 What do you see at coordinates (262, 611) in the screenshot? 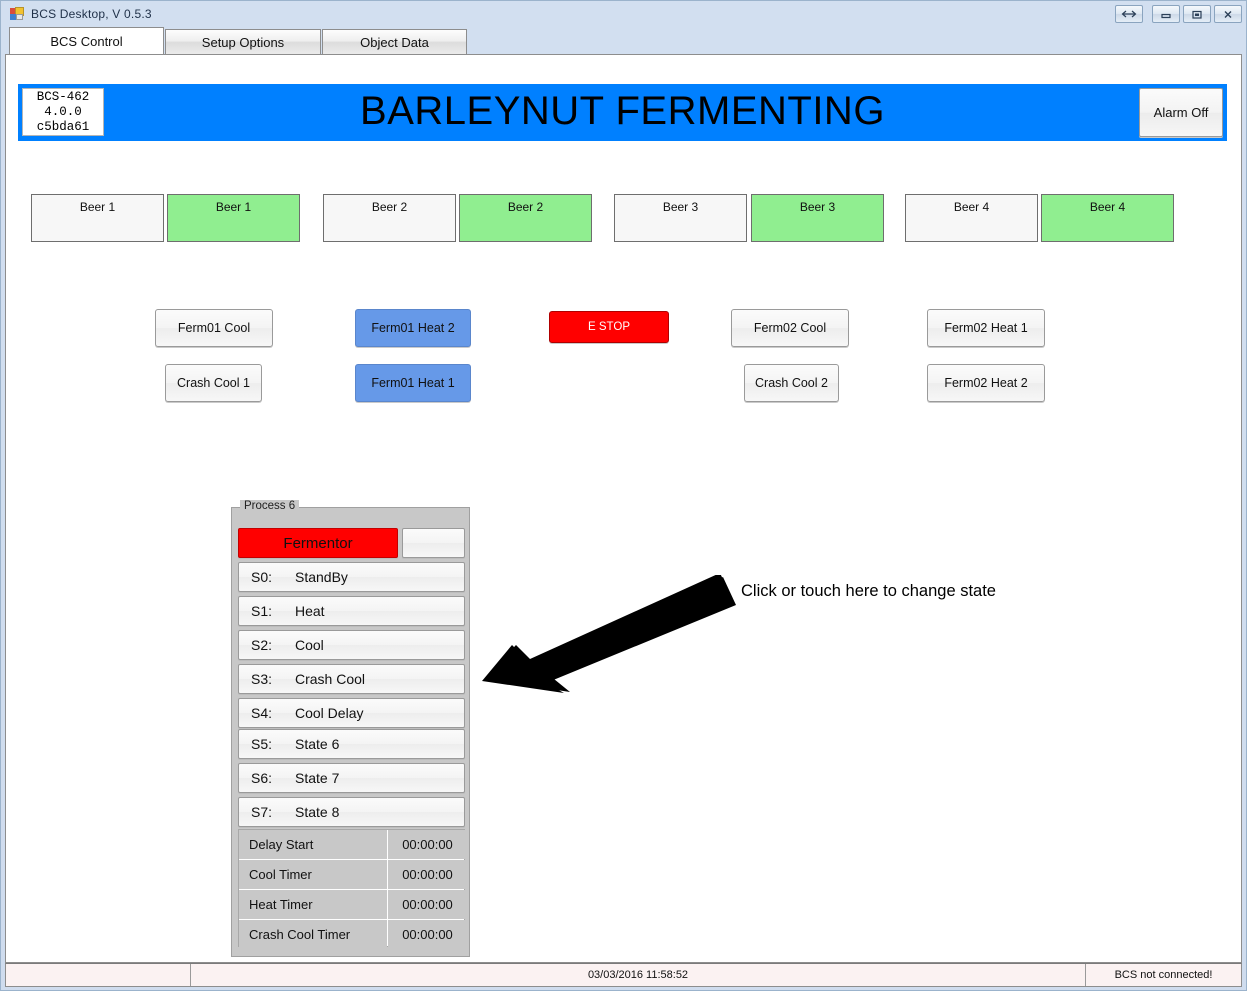
I see `state-id: S1:` at bounding box center [262, 611].